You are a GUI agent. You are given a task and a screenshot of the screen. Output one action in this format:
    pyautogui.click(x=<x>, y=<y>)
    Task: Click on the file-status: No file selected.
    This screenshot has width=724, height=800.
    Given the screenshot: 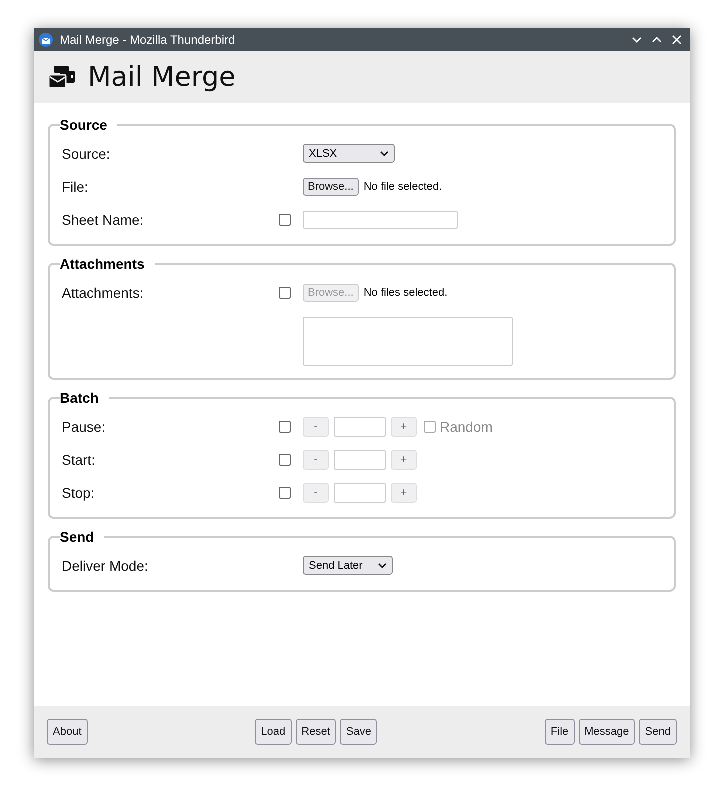 What is the action you would take?
    pyautogui.click(x=403, y=186)
    